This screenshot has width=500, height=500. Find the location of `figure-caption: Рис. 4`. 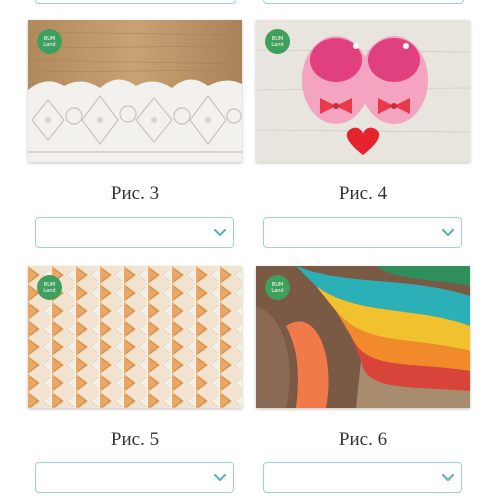

figure-caption: Рис. 4 is located at coordinates (363, 193).